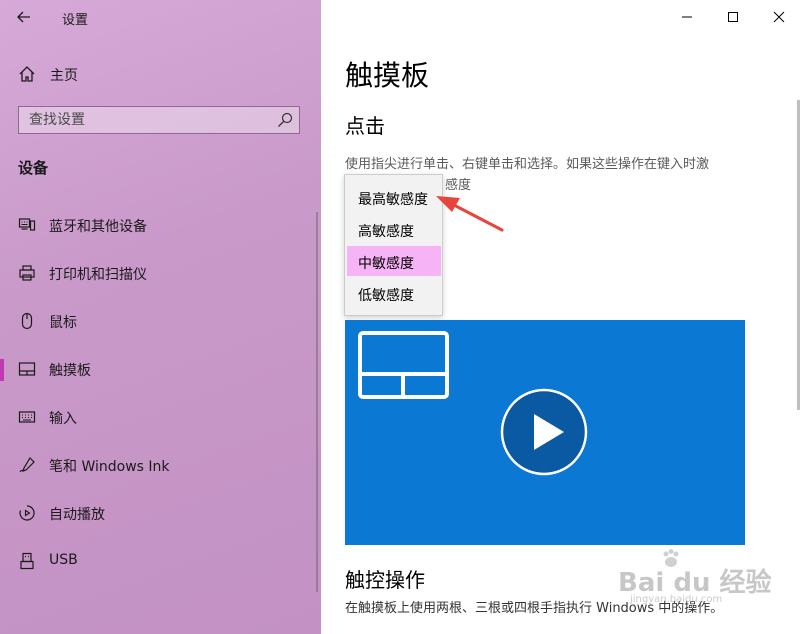 This screenshot has height=634, width=802. Describe the element at coordinates (27, 465) in the screenshot. I see `pen-icon` at that location.